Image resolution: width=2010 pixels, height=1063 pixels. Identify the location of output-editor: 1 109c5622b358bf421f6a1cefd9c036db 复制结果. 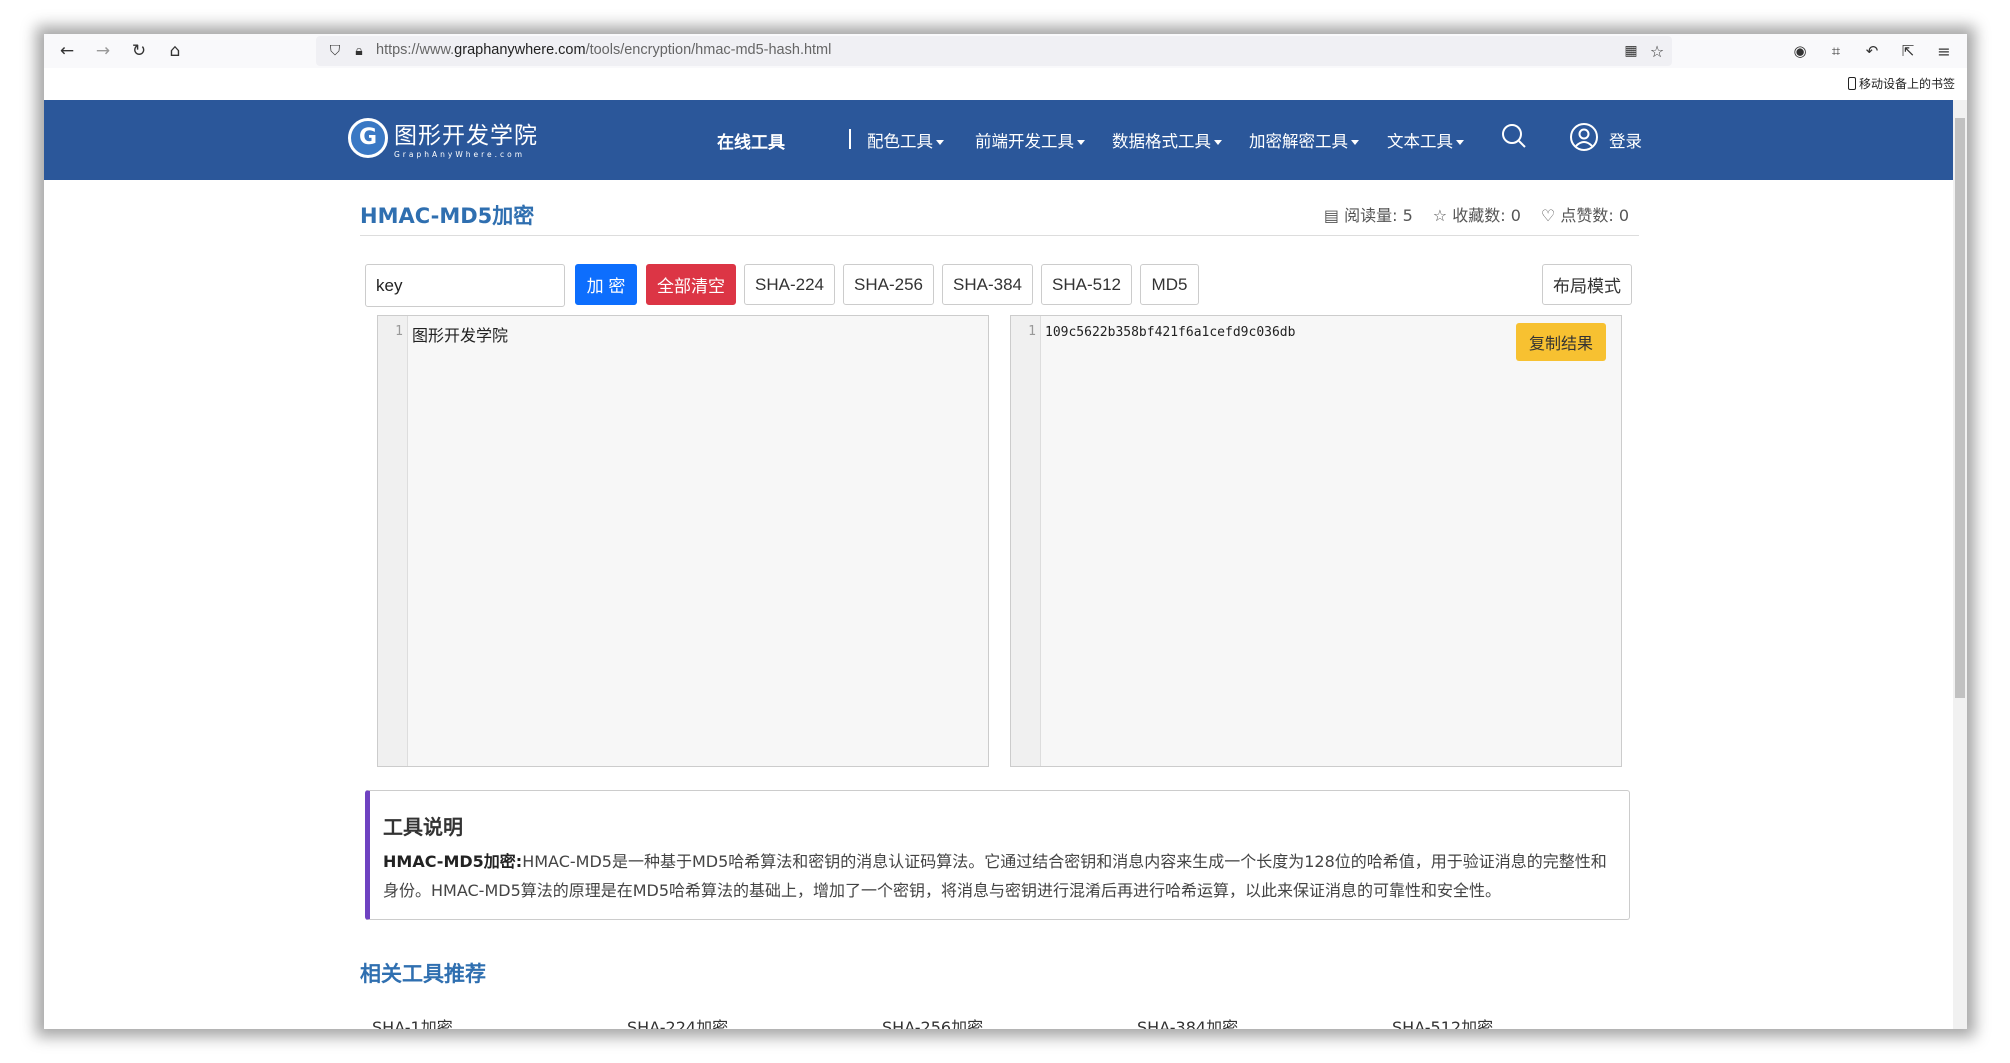
(1316, 541).